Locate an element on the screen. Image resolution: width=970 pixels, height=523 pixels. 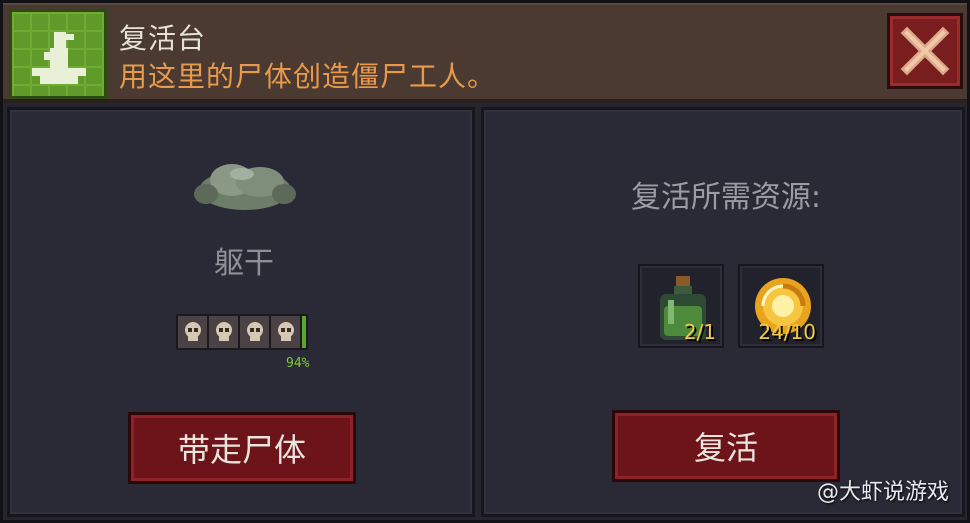
resource-slot: 2/1 is located at coordinates (681, 306).